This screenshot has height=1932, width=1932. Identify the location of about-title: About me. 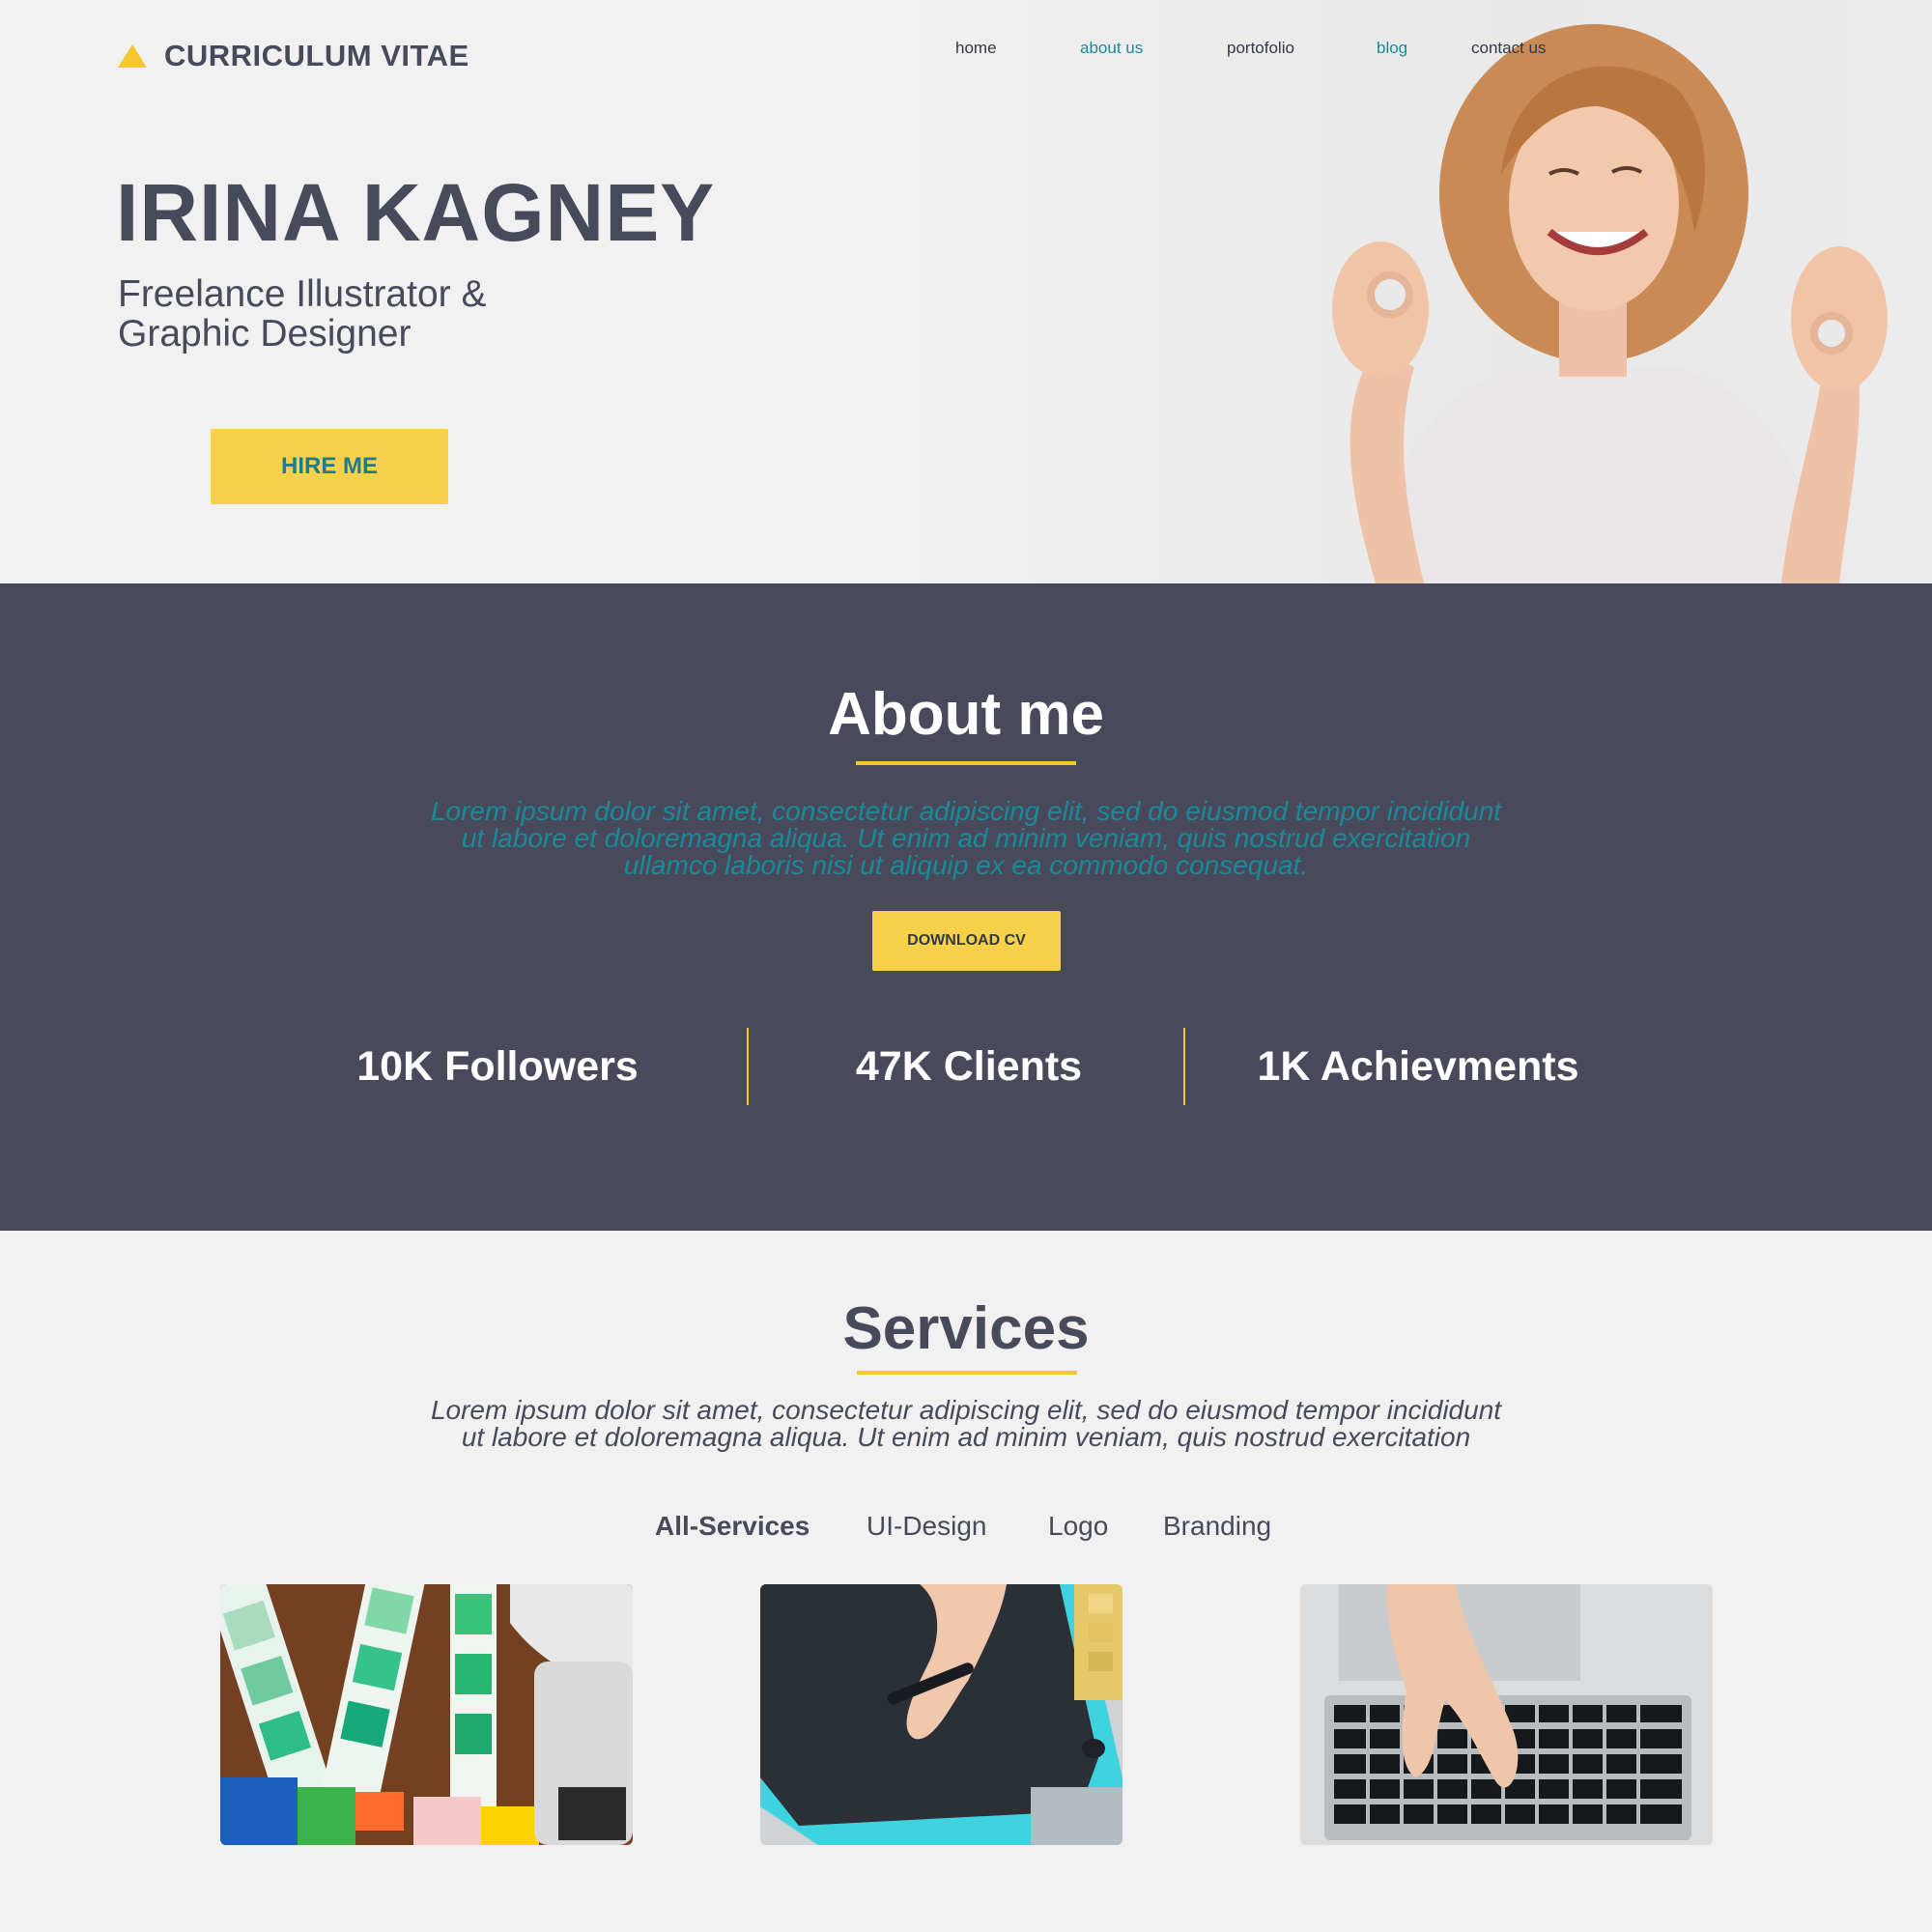
(966, 714).